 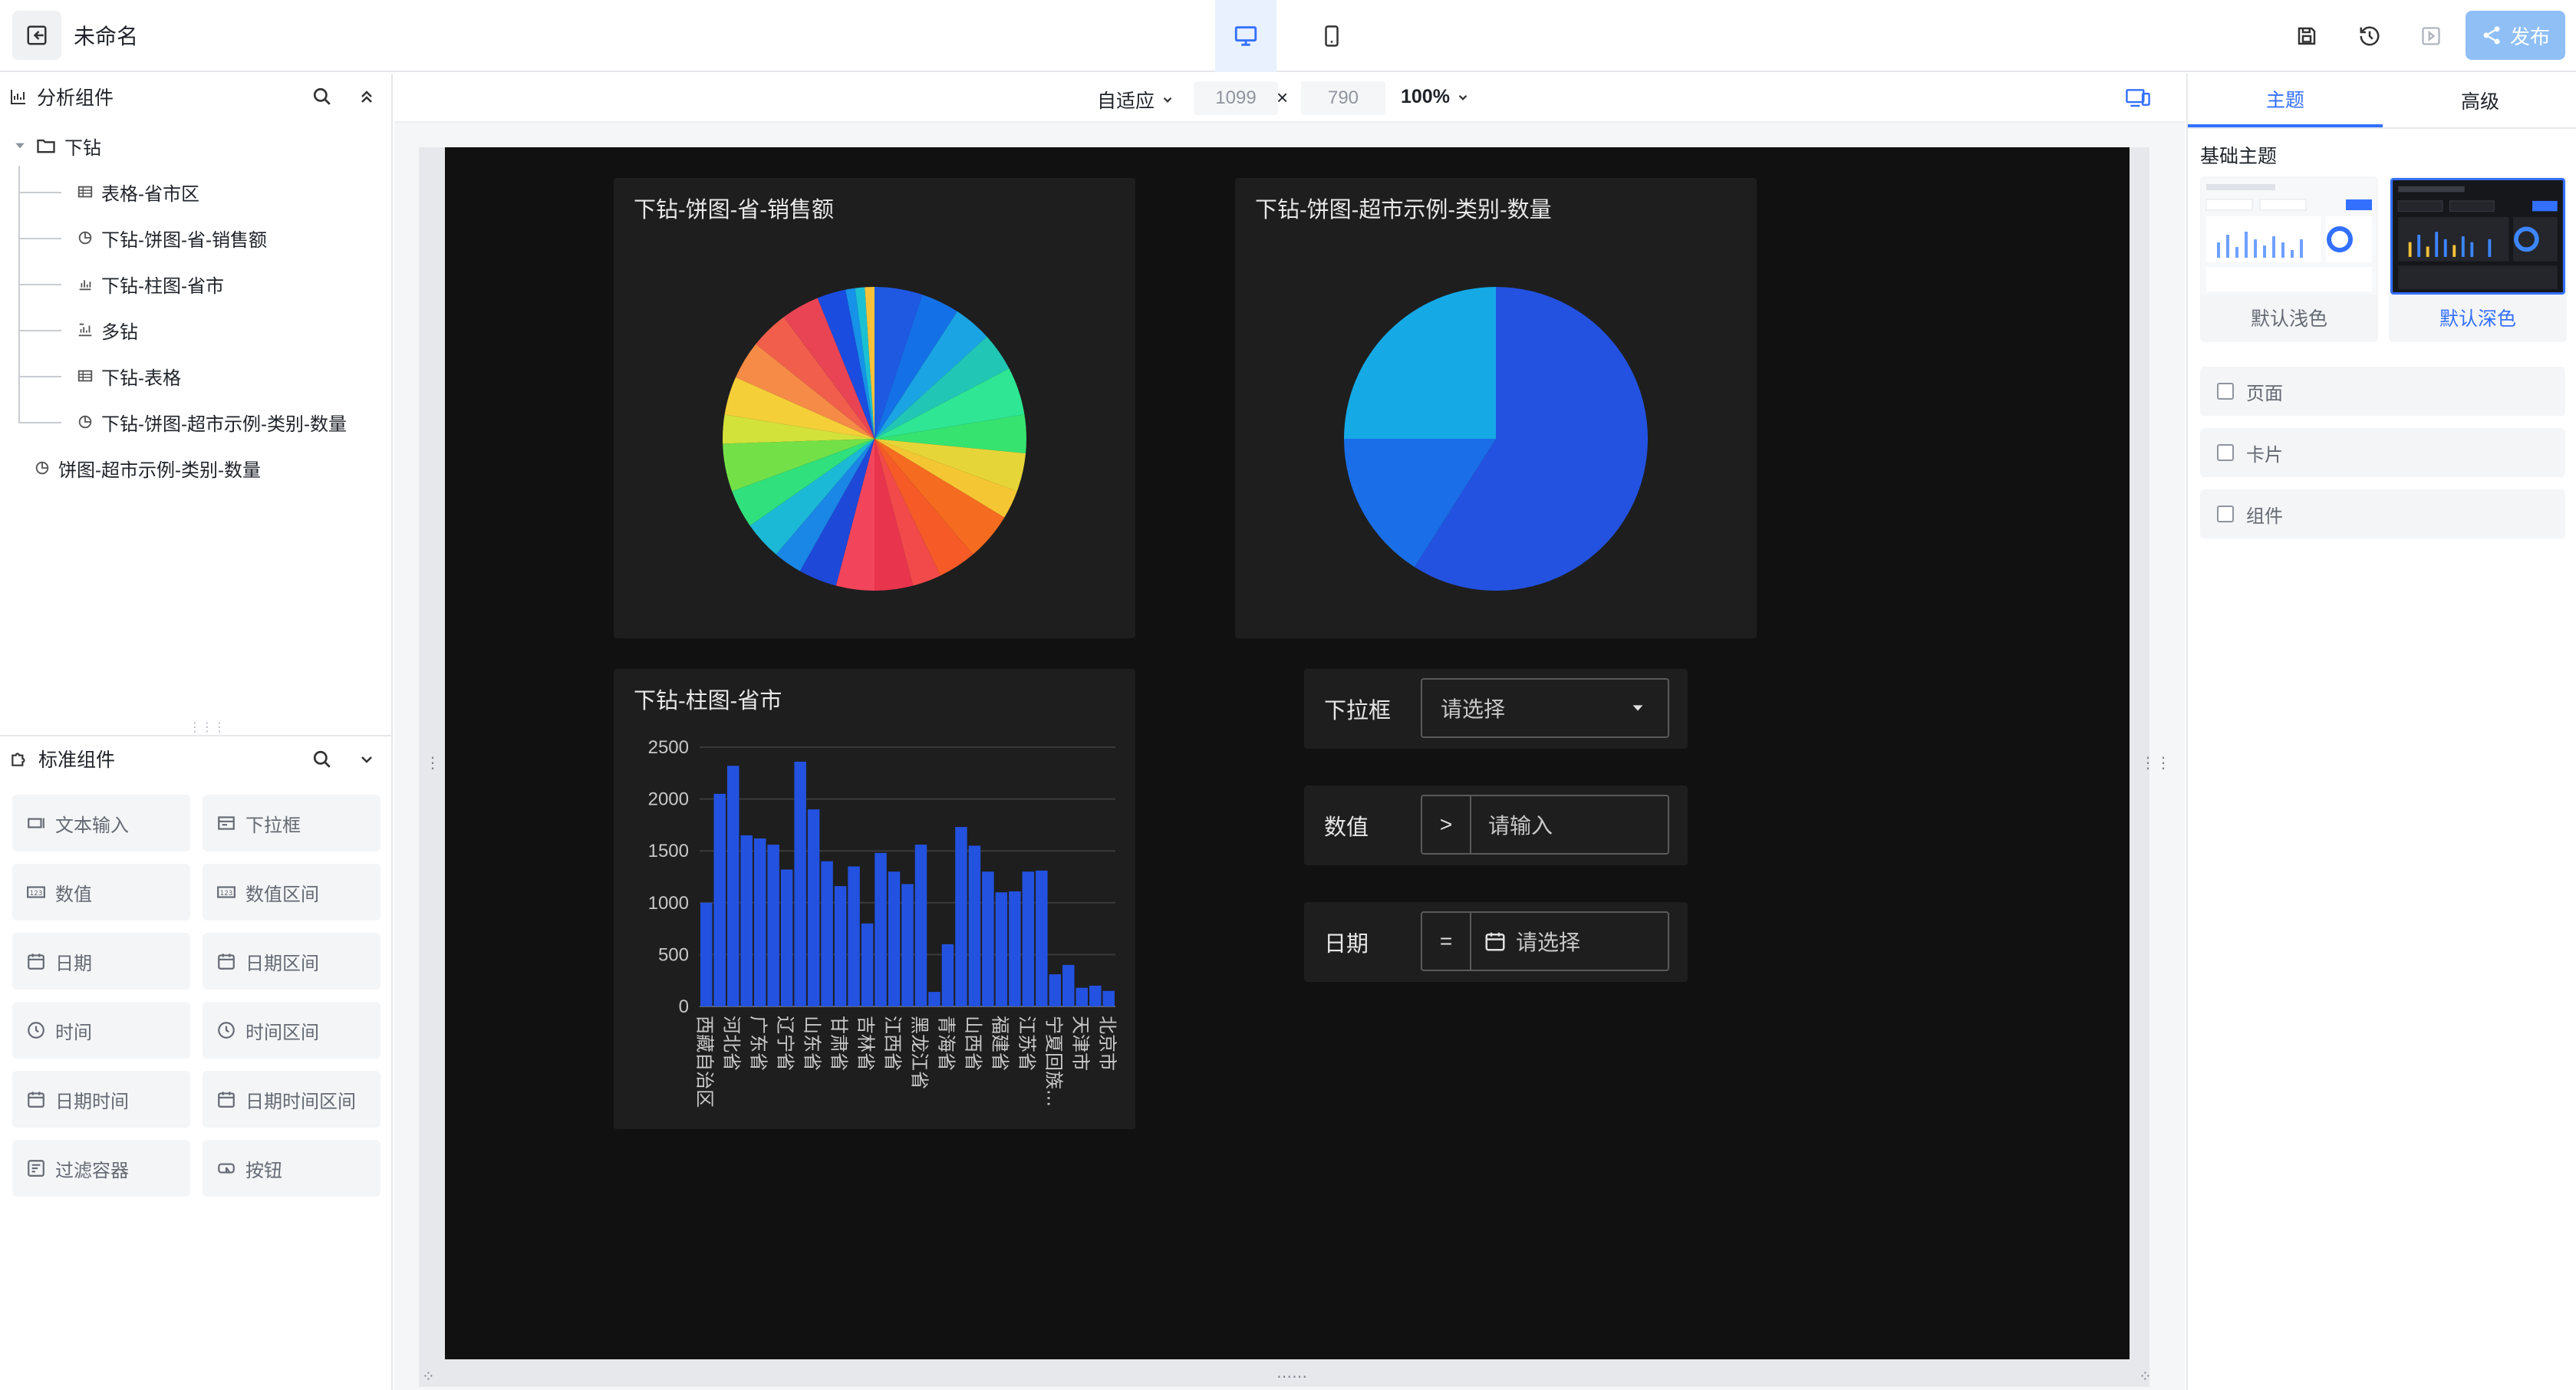 I want to click on component-clock-range: 时间区间, so click(x=291, y=1030).